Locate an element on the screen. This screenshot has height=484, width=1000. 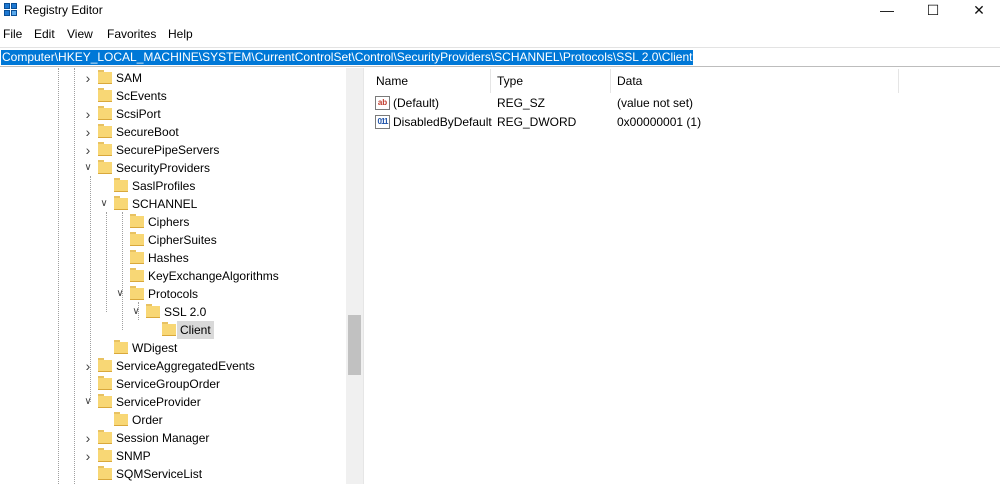
column-header-type: Type is located at coordinates (551, 81).